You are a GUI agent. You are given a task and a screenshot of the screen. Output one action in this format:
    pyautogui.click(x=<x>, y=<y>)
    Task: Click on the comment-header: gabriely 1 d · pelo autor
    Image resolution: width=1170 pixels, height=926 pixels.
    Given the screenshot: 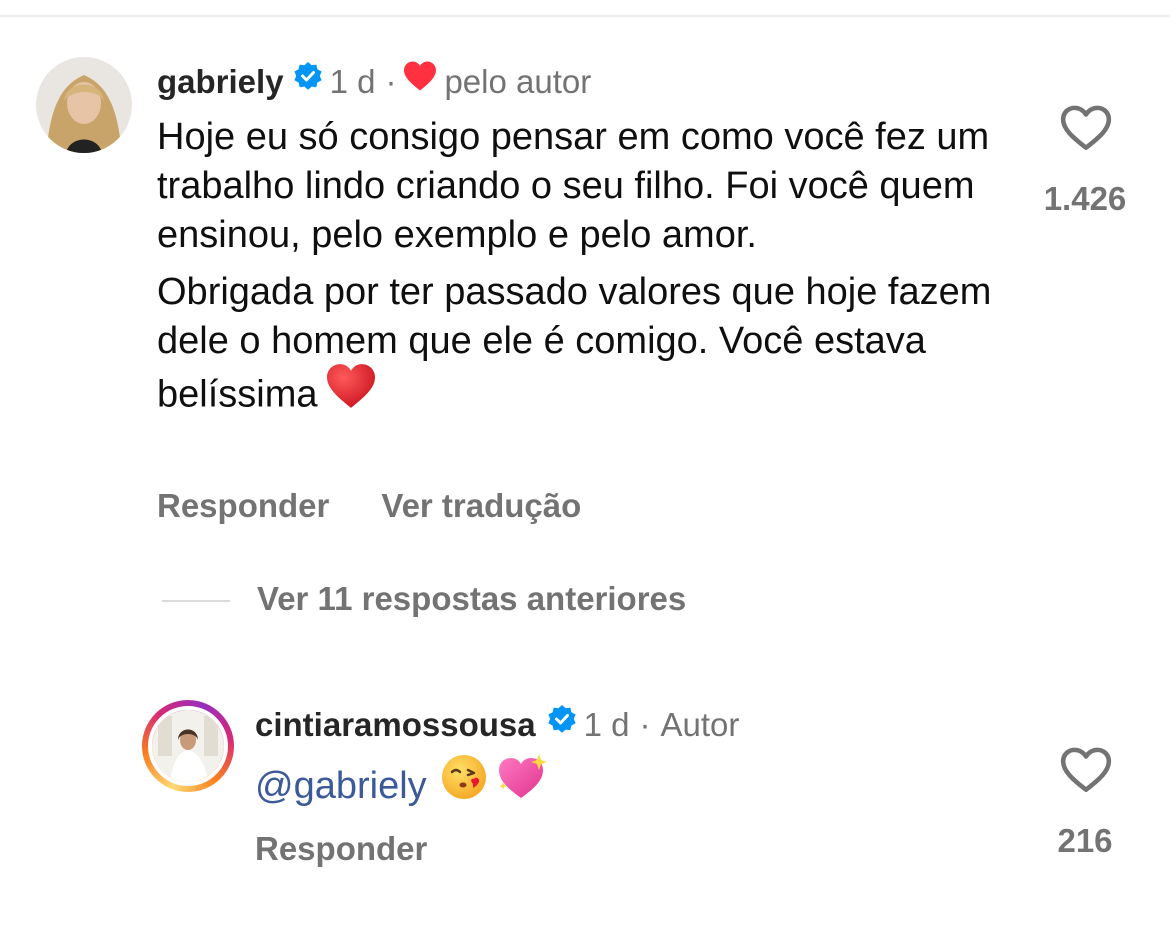 What is the action you would take?
    pyautogui.click(x=374, y=83)
    